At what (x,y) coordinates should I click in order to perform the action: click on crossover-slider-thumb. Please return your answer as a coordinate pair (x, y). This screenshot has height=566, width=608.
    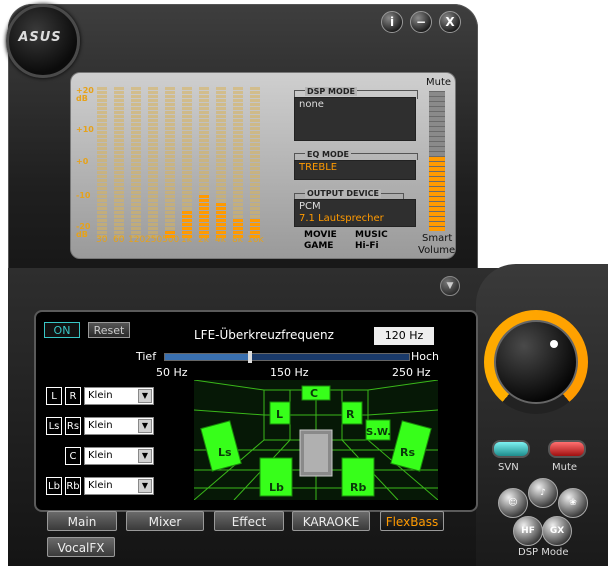
    Looking at the image, I should click on (250, 357).